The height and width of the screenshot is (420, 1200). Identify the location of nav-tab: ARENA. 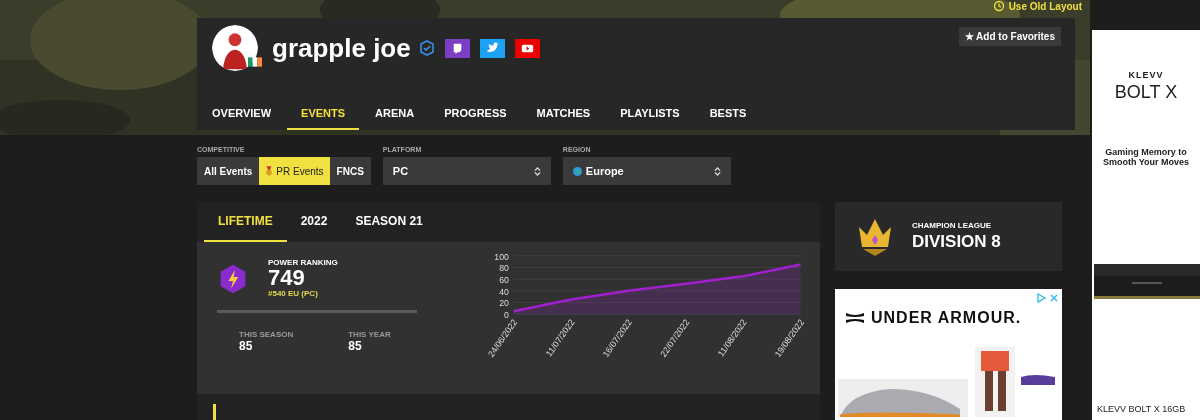
(395, 114).